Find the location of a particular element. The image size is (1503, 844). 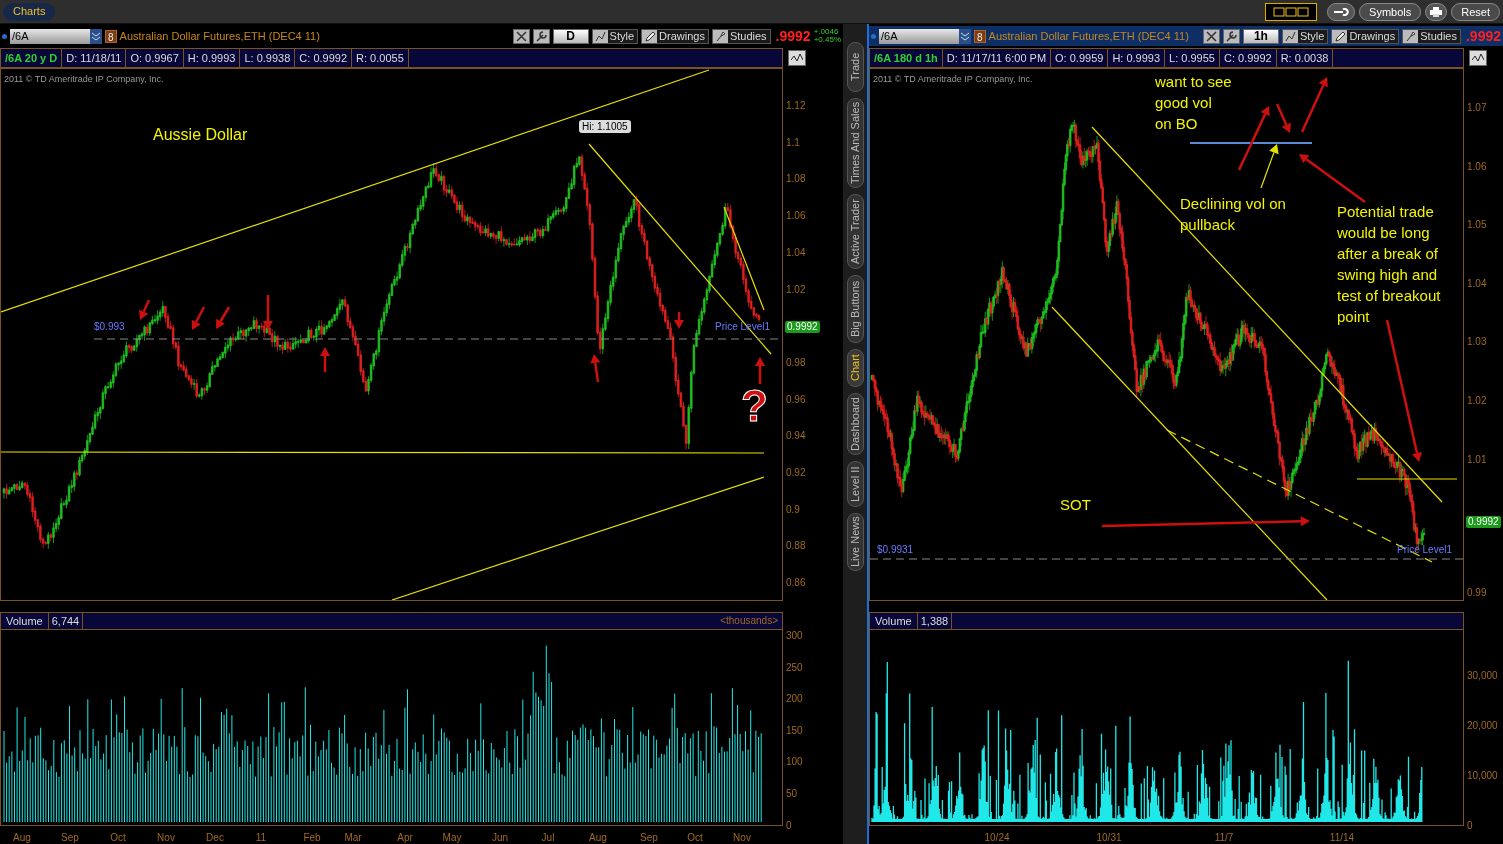

axis-label: Oct is located at coordinates (695, 837).